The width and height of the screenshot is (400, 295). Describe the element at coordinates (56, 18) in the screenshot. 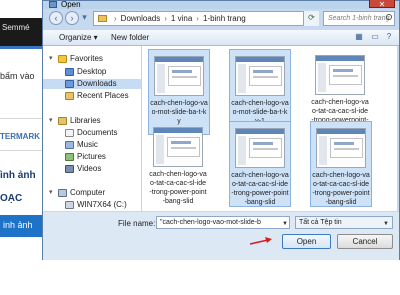

I see `back-button: ‹` at that location.